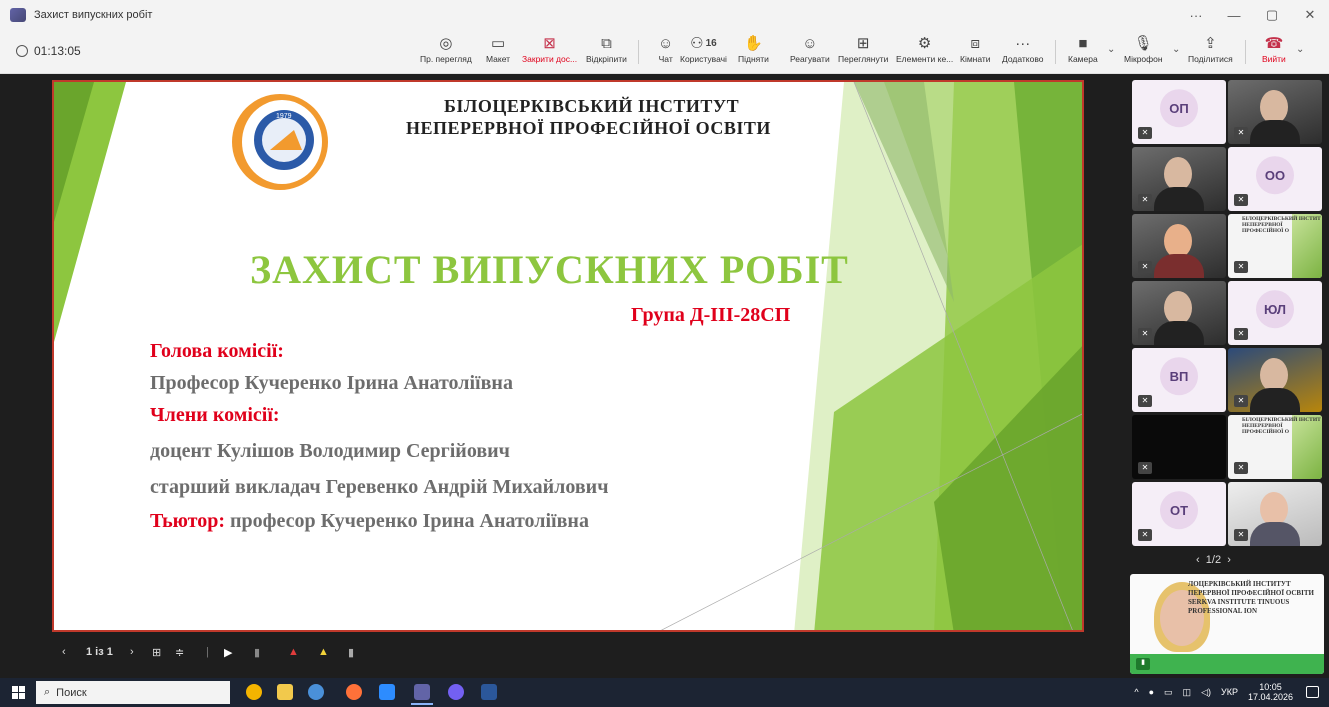  I want to click on network-icon: ◫, so click(1187, 692).